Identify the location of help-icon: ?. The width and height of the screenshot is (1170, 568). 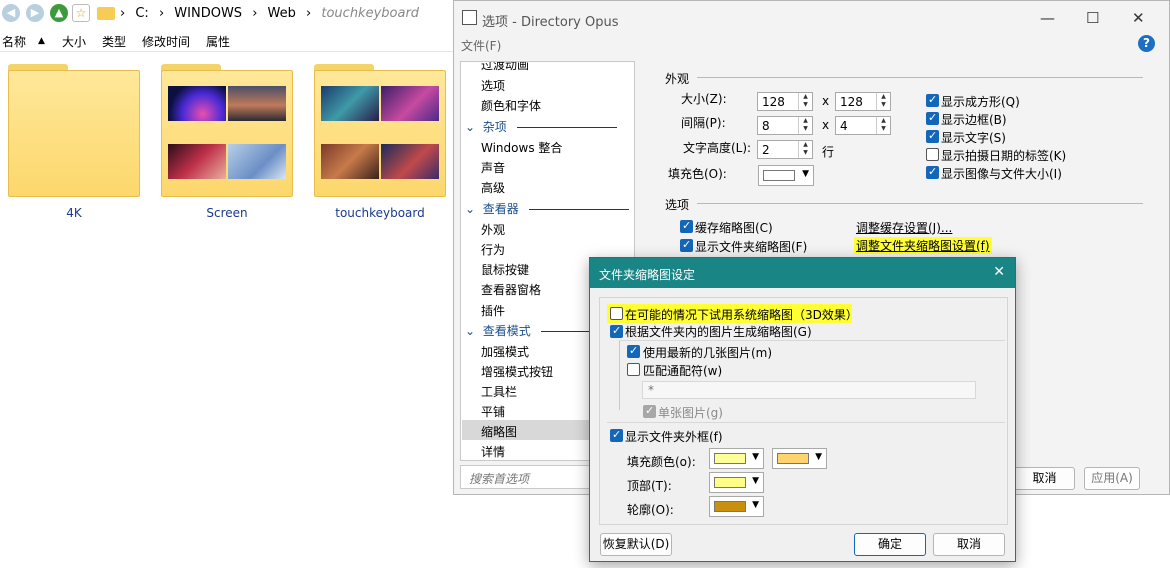
(1146, 43).